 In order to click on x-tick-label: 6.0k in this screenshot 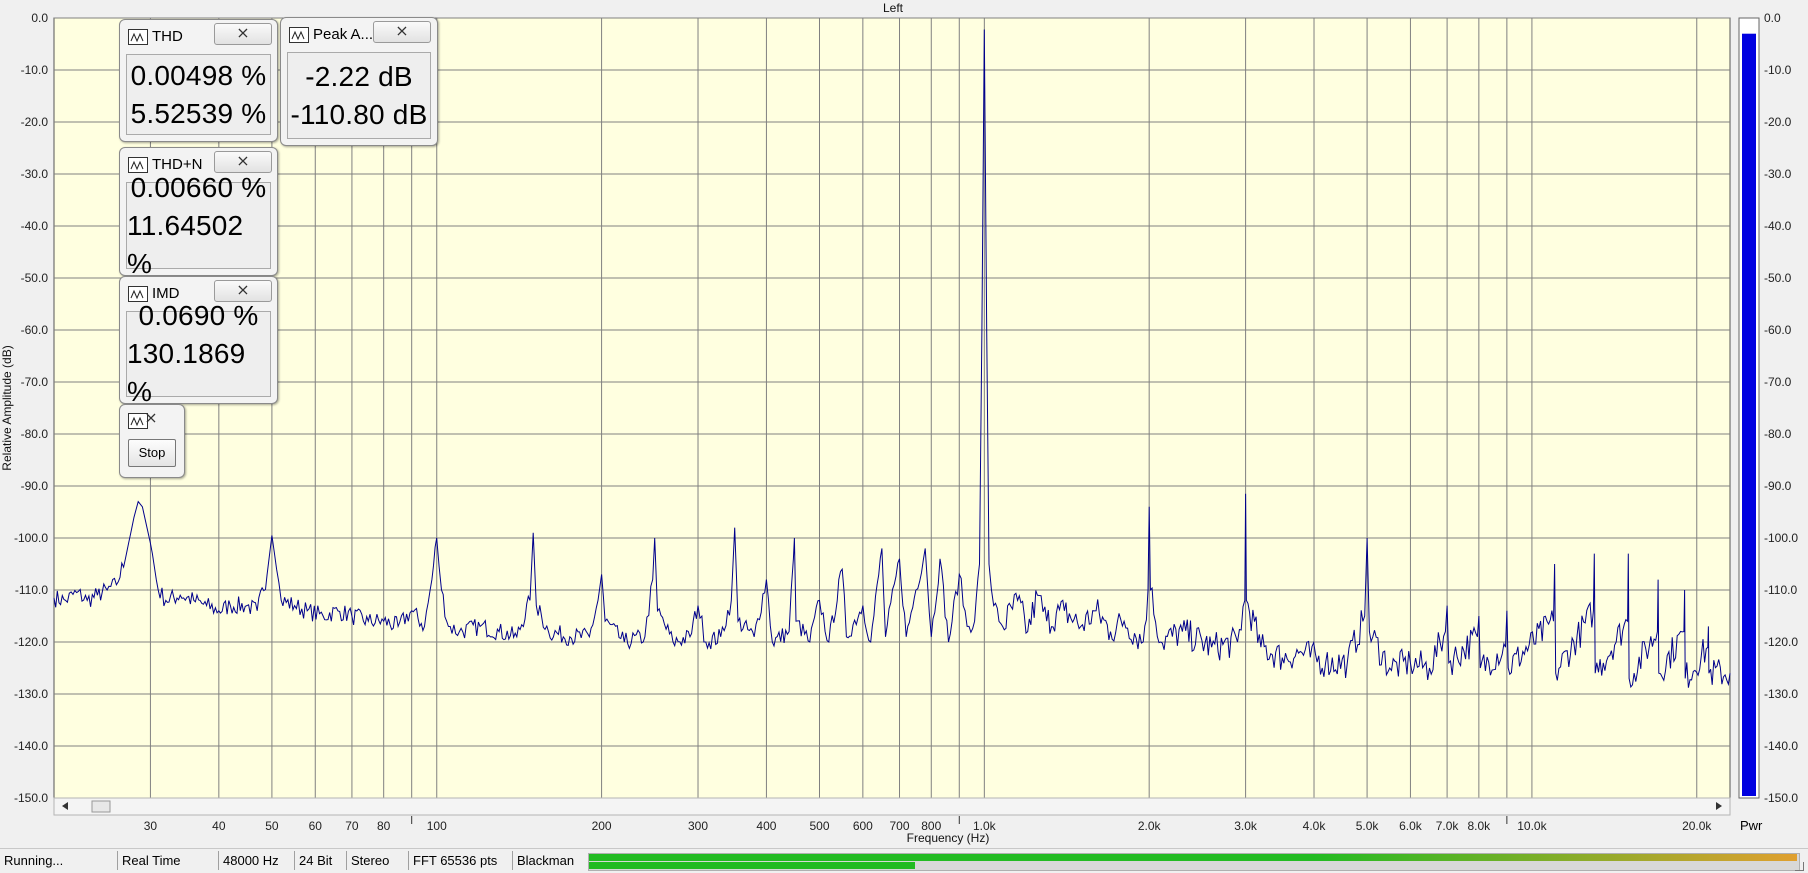, I will do `click(1411, 826)`.